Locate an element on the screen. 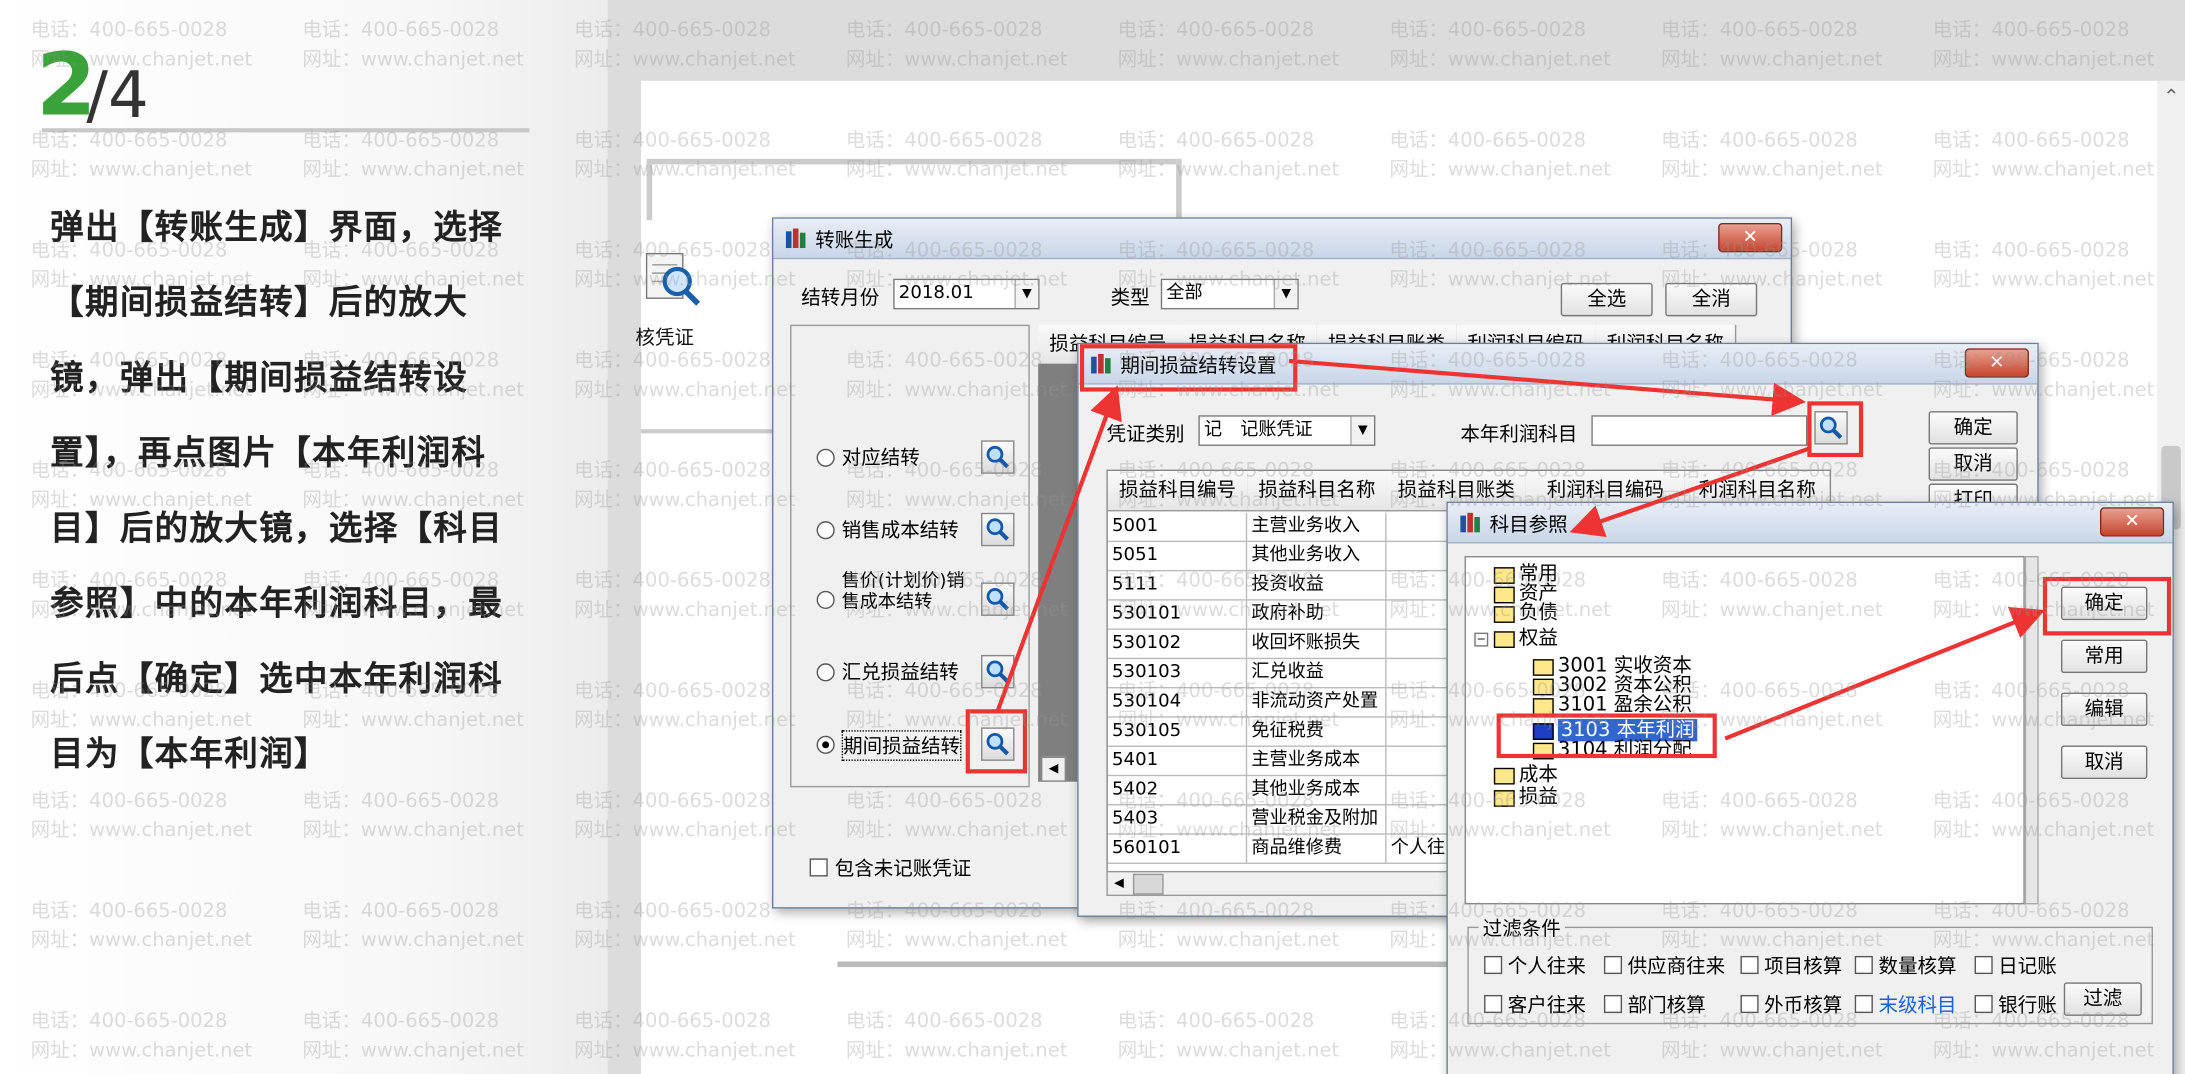 The width and height of the screenshot is (2185, 1074). deselect-all-button: 全消 is located at coordinates (1711, 299).